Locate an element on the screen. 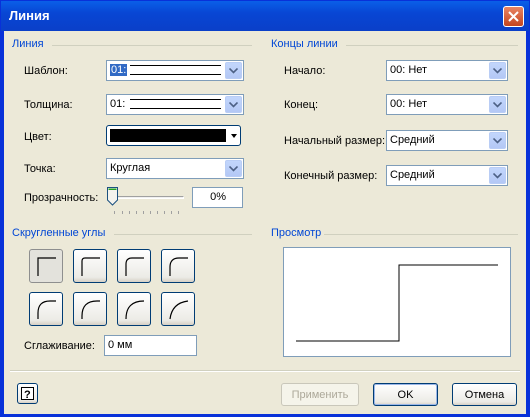 This screenshot has height=417, width=530. pattern-label: Шаблон: is located at coordinates (46, 71).